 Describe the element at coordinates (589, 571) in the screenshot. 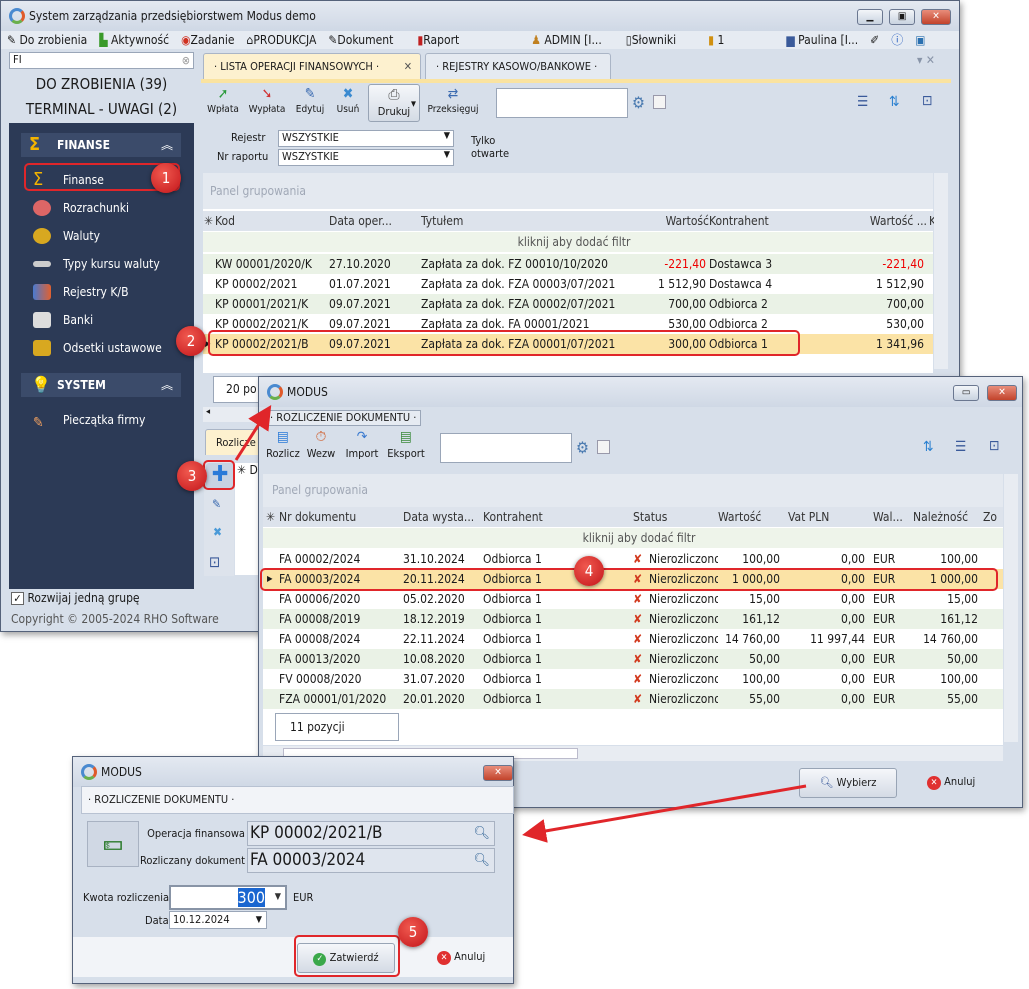

I see `step-badge-4: 4` at that location.